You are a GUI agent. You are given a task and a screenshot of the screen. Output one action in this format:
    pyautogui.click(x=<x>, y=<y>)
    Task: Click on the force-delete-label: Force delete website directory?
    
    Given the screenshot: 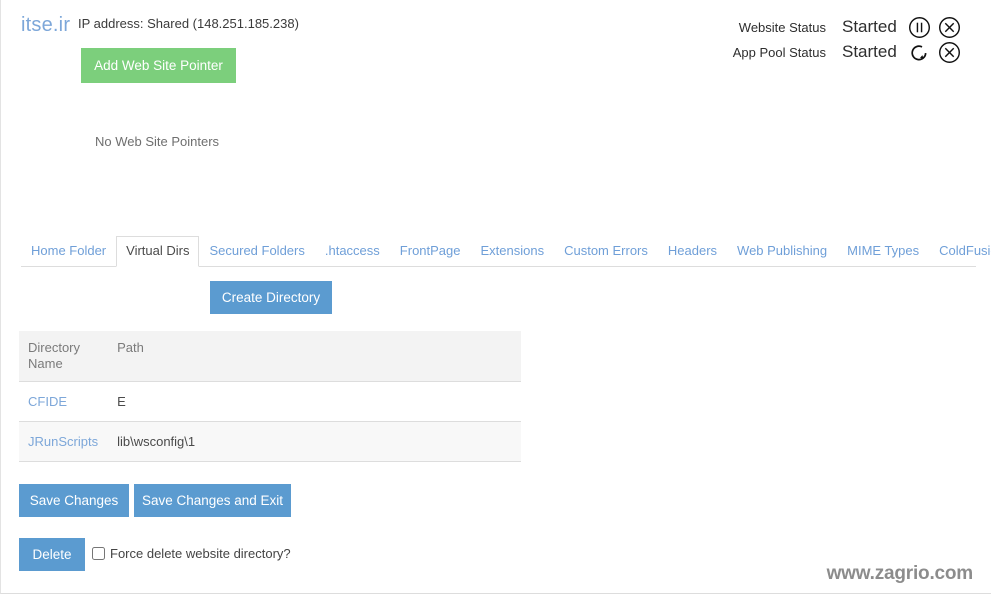 What is the action you would take?
    pyautogui.click(x=200, y=553)
    